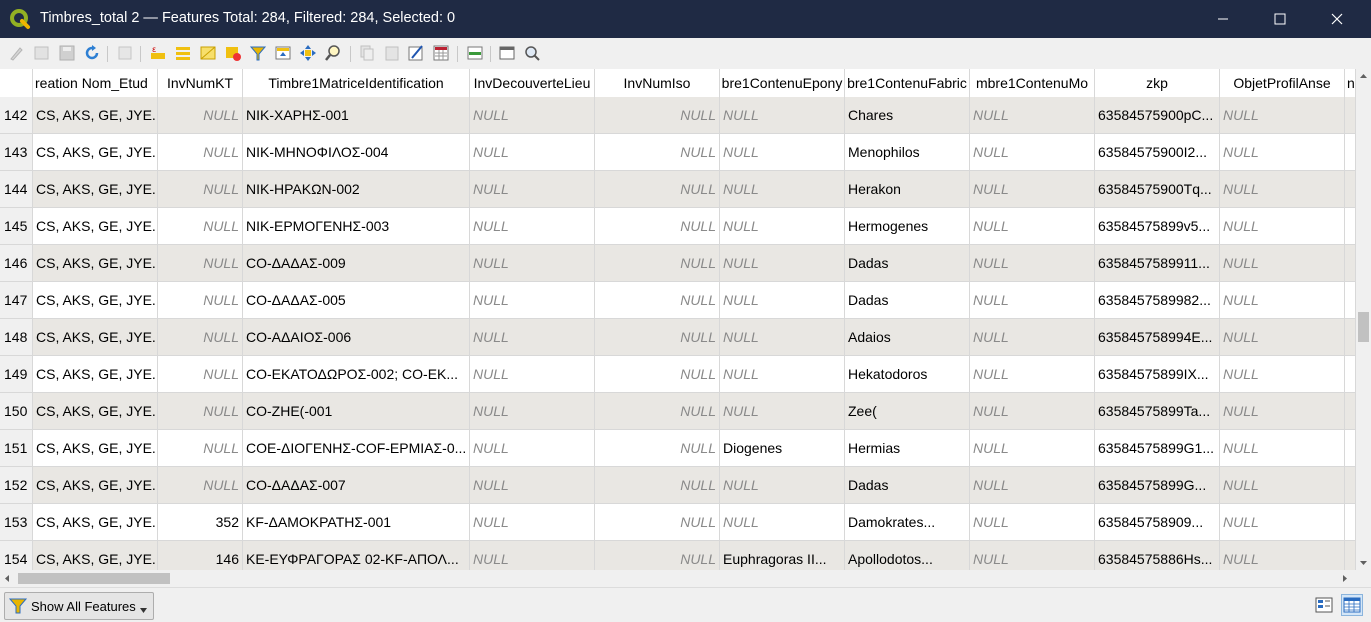  What do you see at coordinates (356, 337) in the screenshot?
I see `table-cell: CO-ΑΔΑΙΟΣ-006` at bounding box center [356, 337].